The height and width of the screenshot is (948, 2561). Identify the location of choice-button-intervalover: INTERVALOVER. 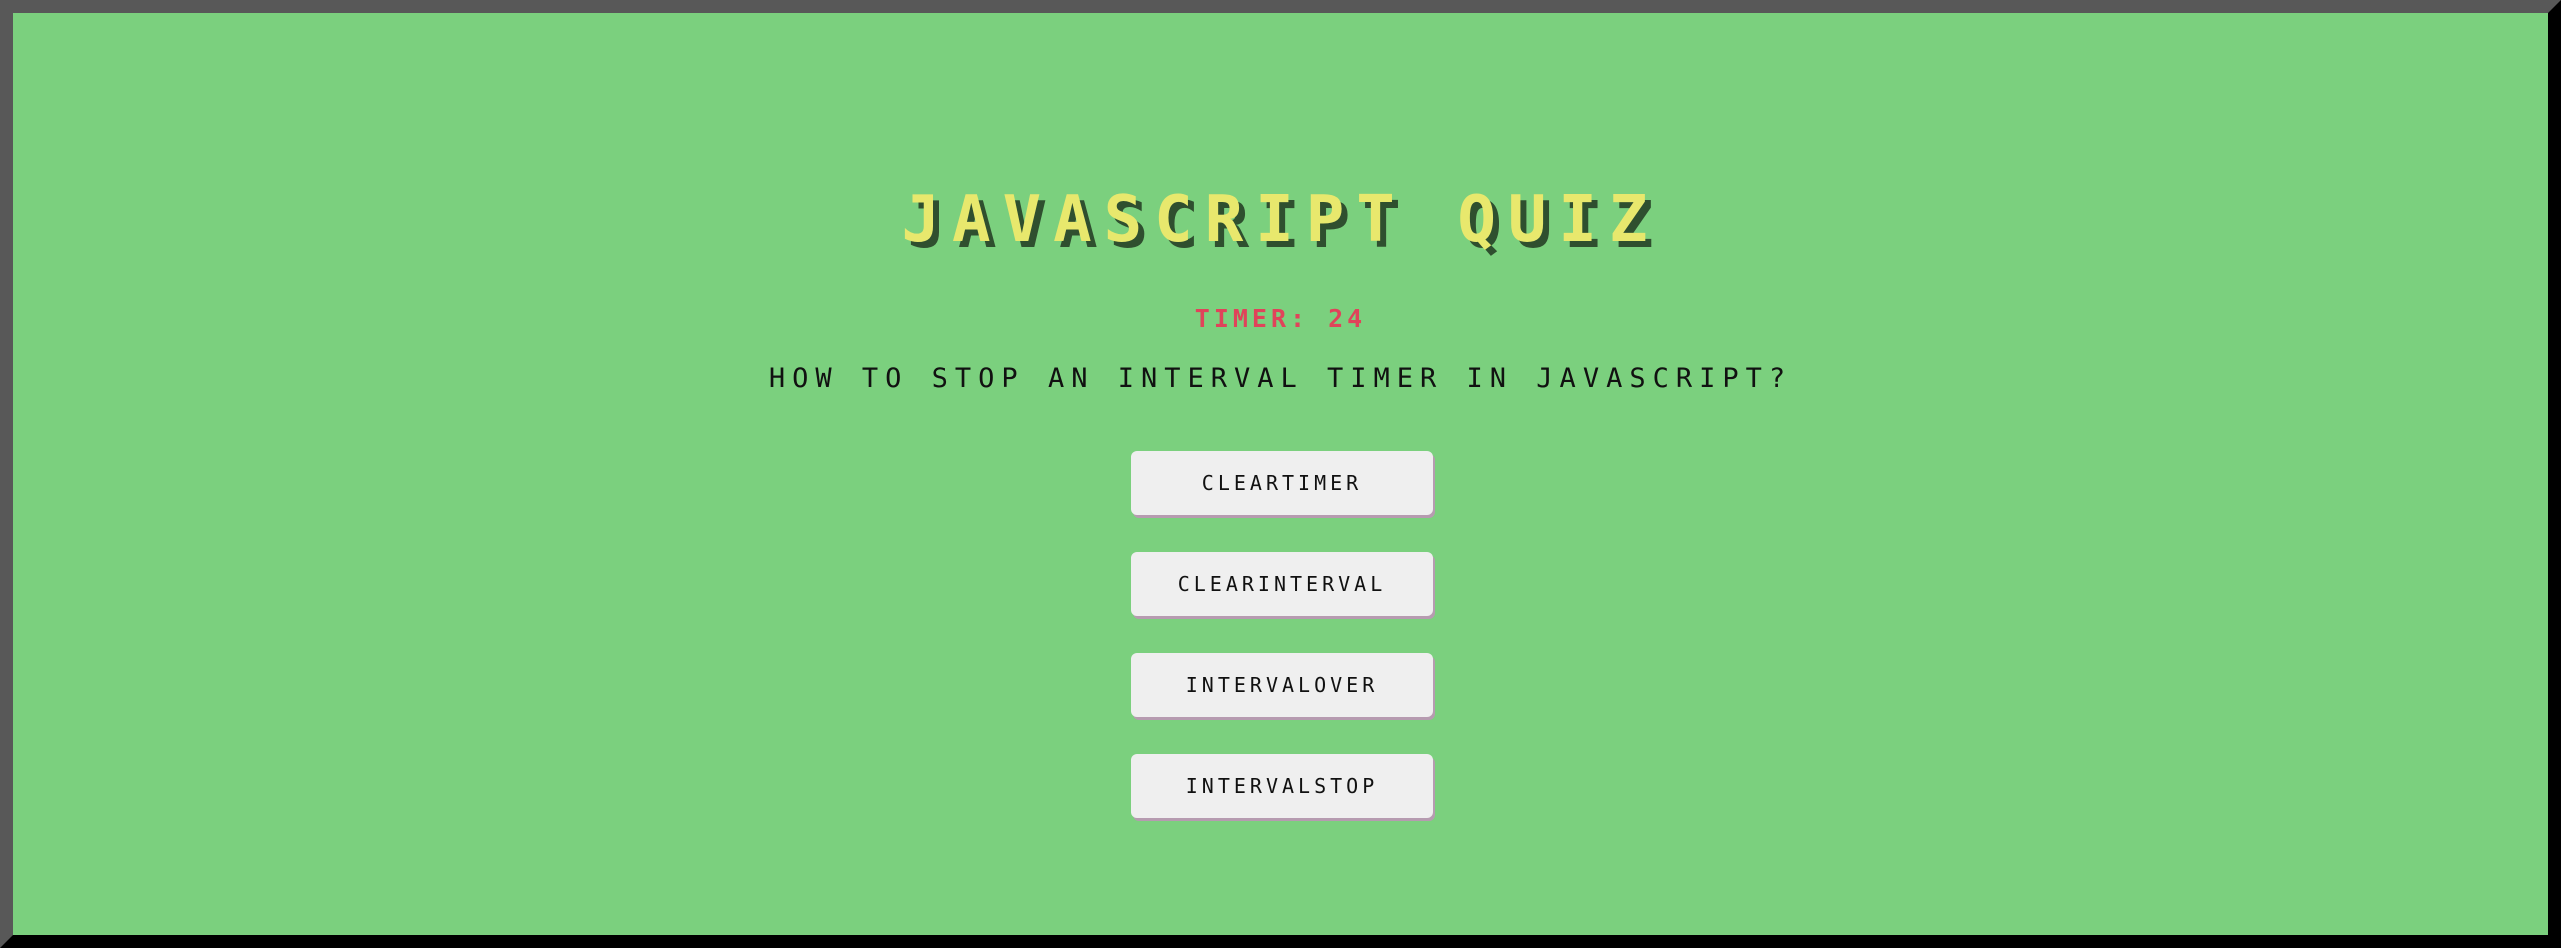
(1282, 685).